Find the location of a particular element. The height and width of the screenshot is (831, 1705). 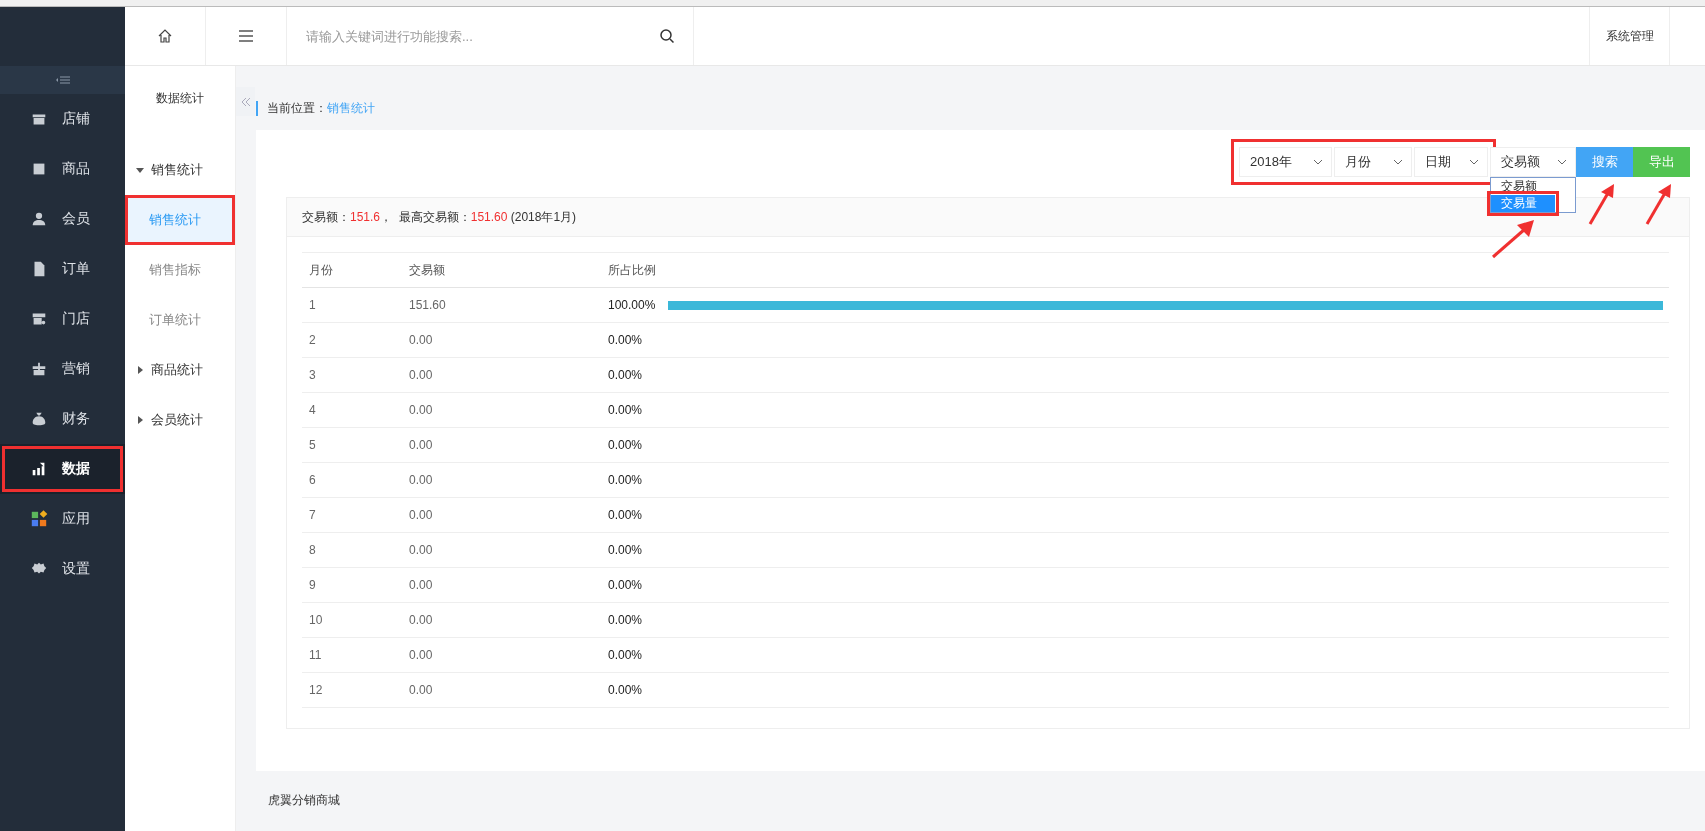

sidebar-item: 设置 is located at coordinates (62, 569).